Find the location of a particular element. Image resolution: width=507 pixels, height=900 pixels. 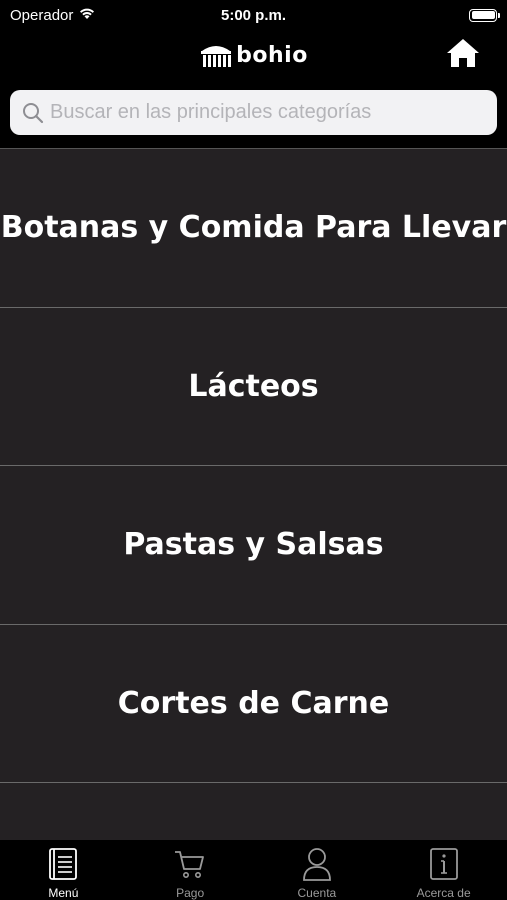

bohio-logo: bohio is located at coordinates (253, 55).